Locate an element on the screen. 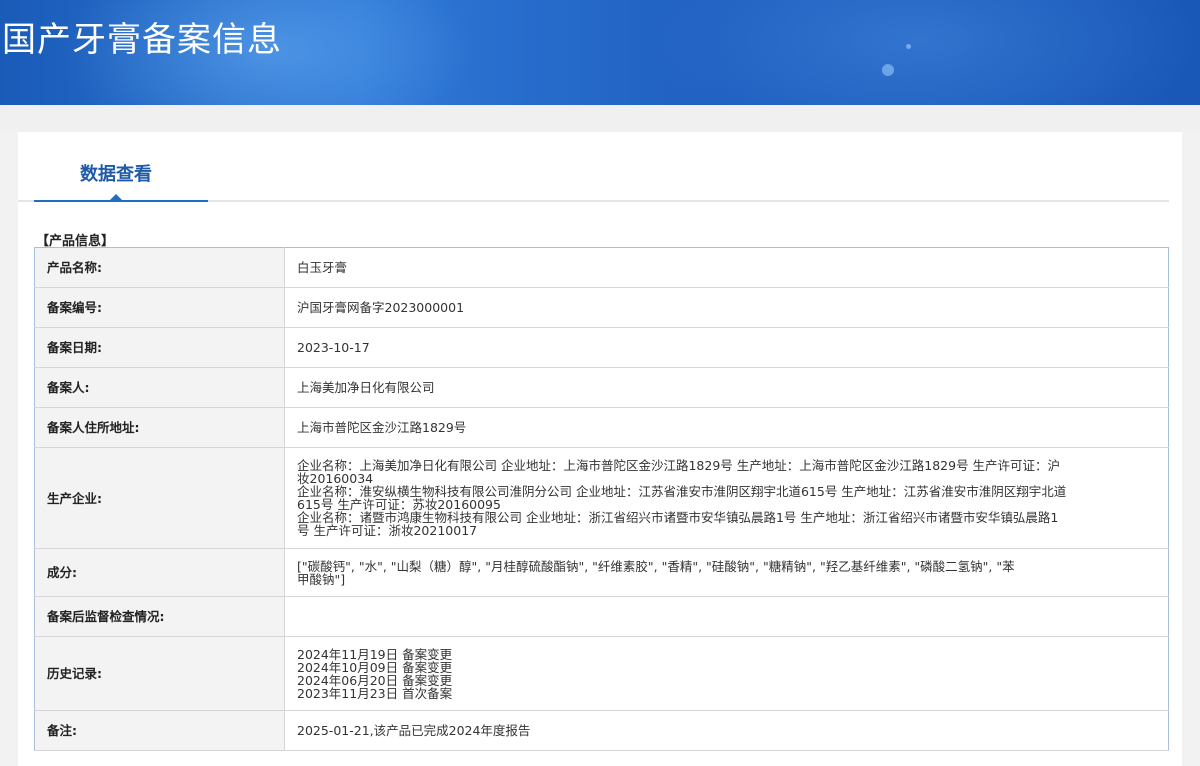 This screenshot has height=766, width=1200. table-row: 备案日期: 2023-10-17 is located at coordinates (601, 347).